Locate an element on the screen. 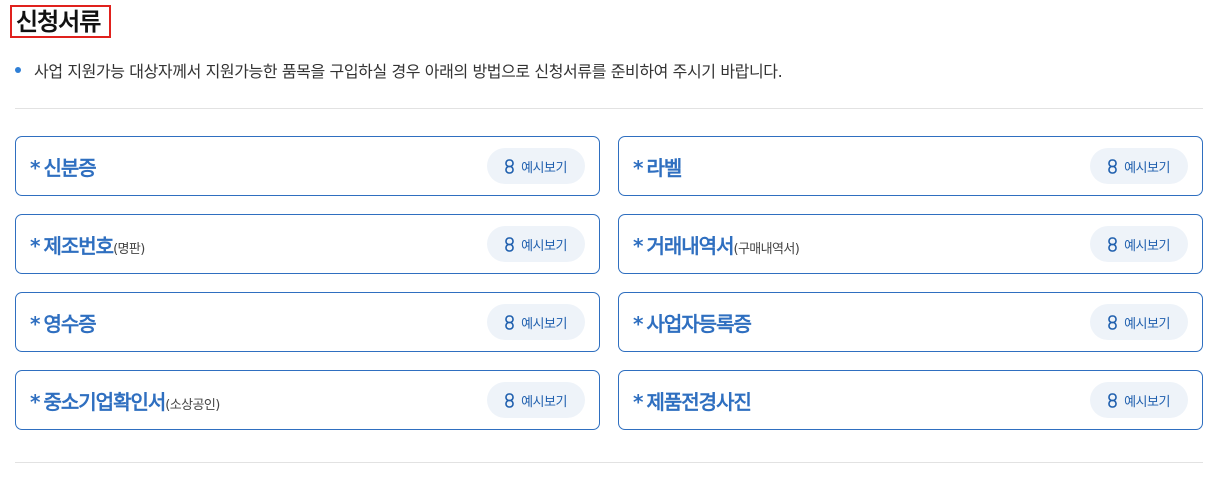 This screenshot has height=484, width=1212. bullet-icon is located at coordinates (18, 70).